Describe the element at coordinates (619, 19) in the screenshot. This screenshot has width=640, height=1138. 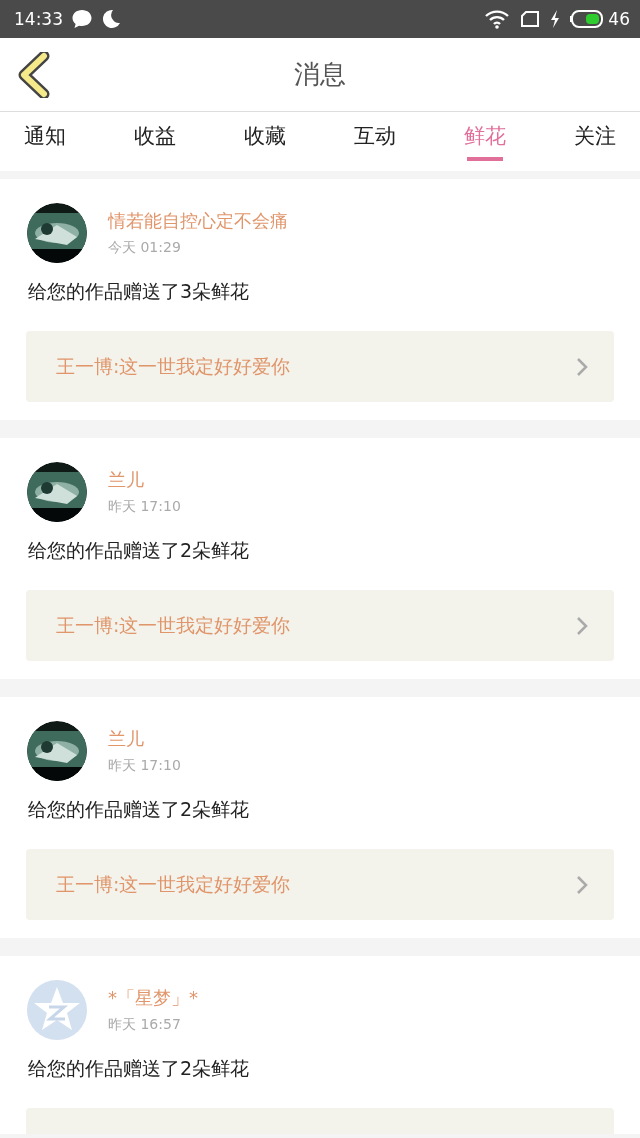
I see `battery-level: 46` at that location.